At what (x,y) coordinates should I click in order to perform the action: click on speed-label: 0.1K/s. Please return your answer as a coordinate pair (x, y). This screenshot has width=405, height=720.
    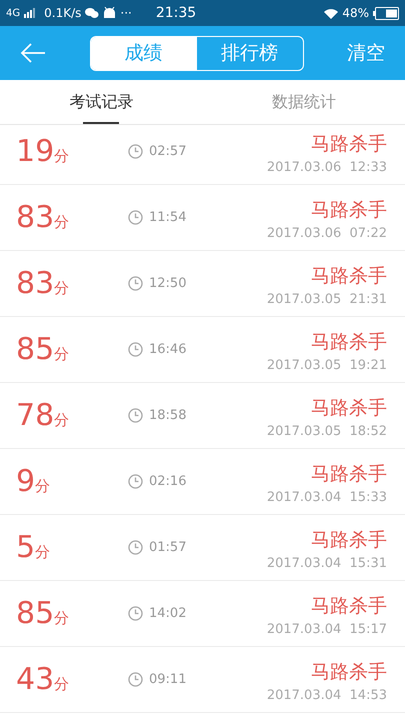
    Looking at the image, I should click on (63, 13).